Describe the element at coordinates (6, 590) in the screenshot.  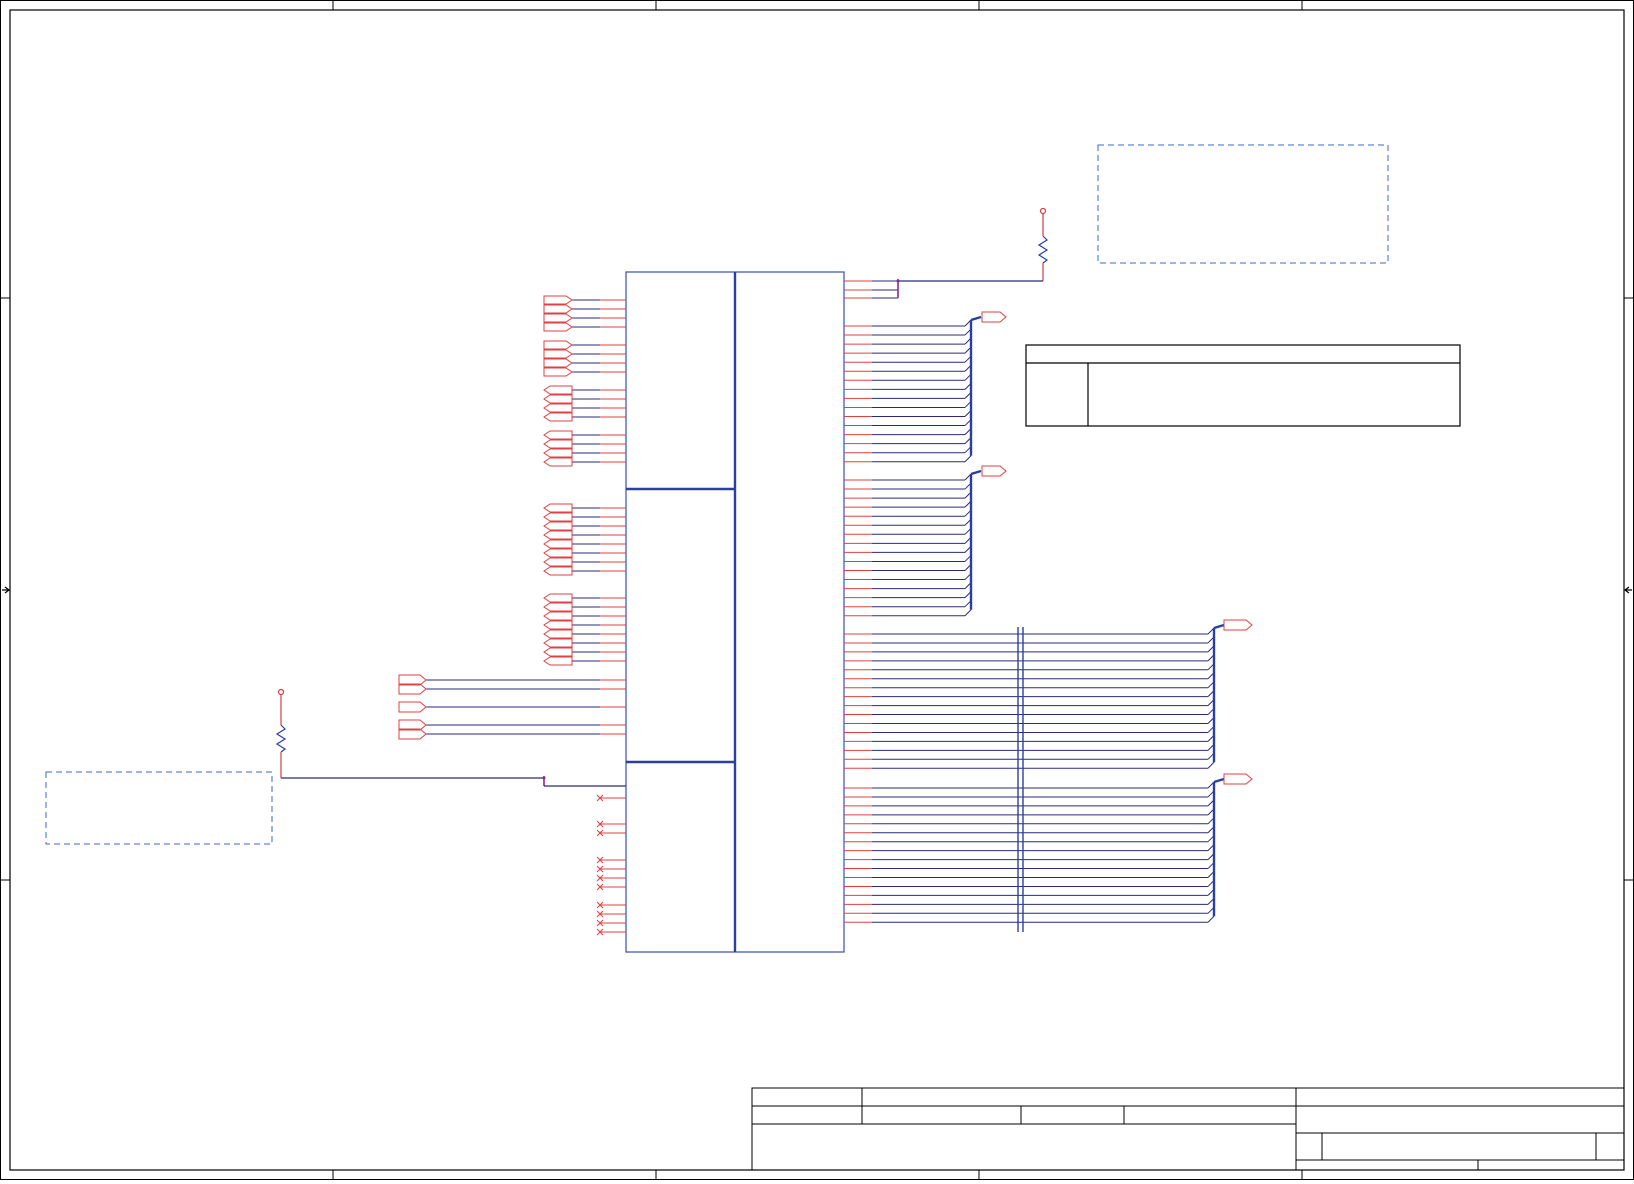
I see `left-center-arrow` at that location.